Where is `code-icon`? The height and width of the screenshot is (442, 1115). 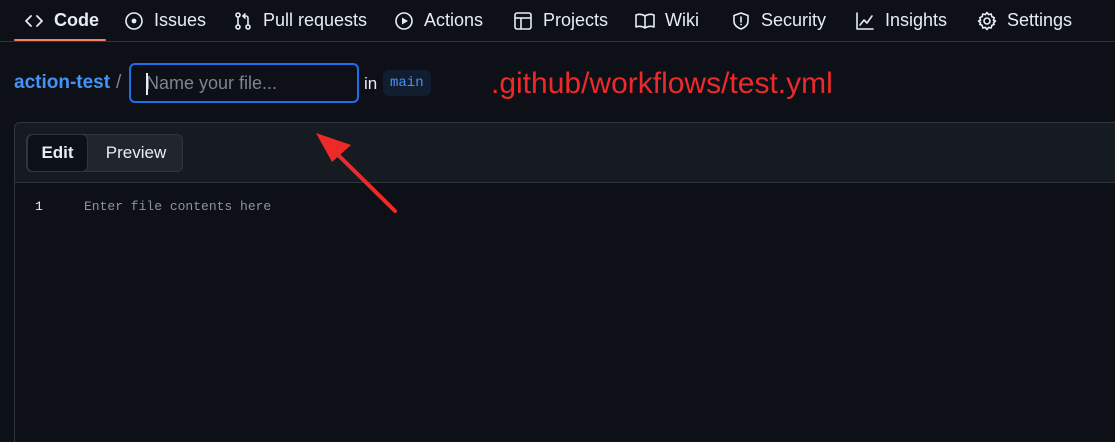 code-icon is located at coordinates (34, 21).